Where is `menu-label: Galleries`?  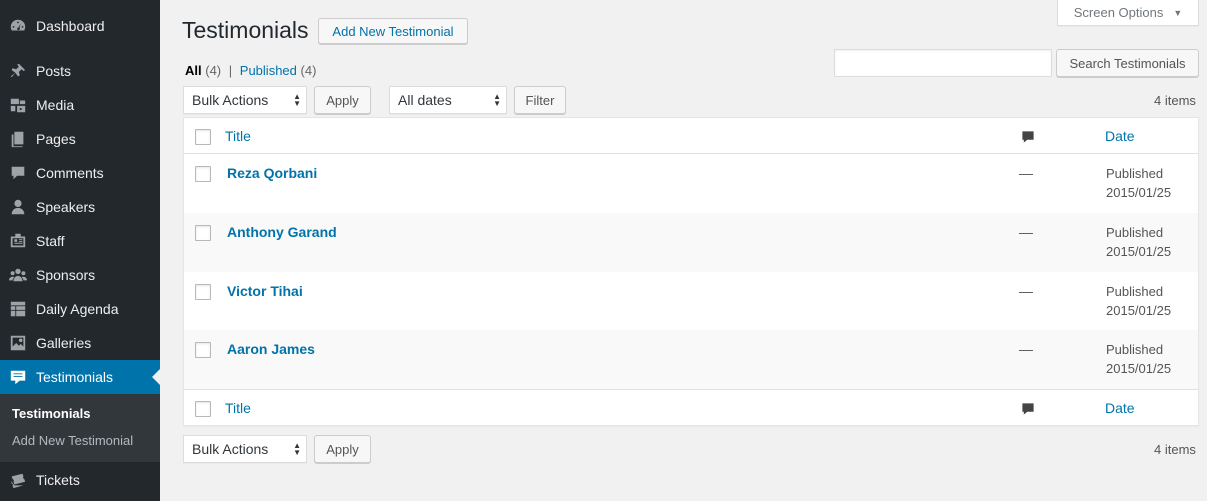 menu-label: Galleries is located at coordinates (64, 343).